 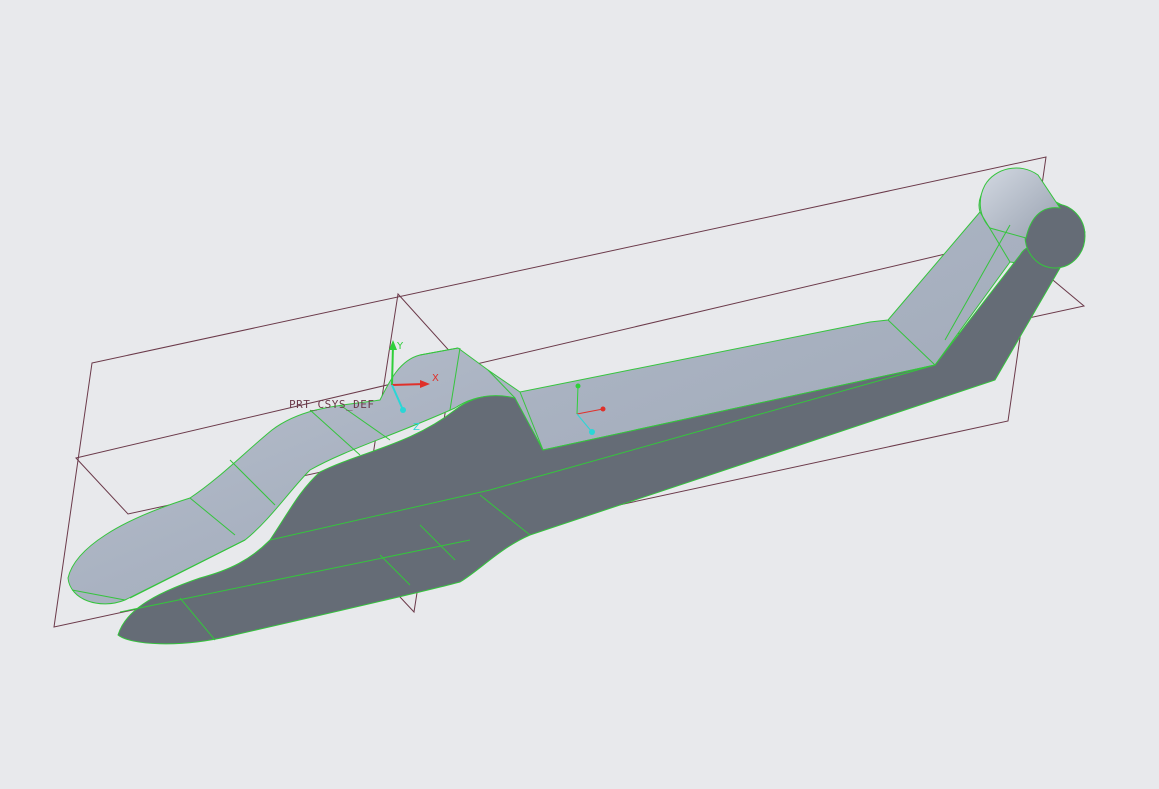 What do you see at coordinates (400, 346) in the screenshot?
I see `y-axis-label: Y` at bounding box center [400, 346].